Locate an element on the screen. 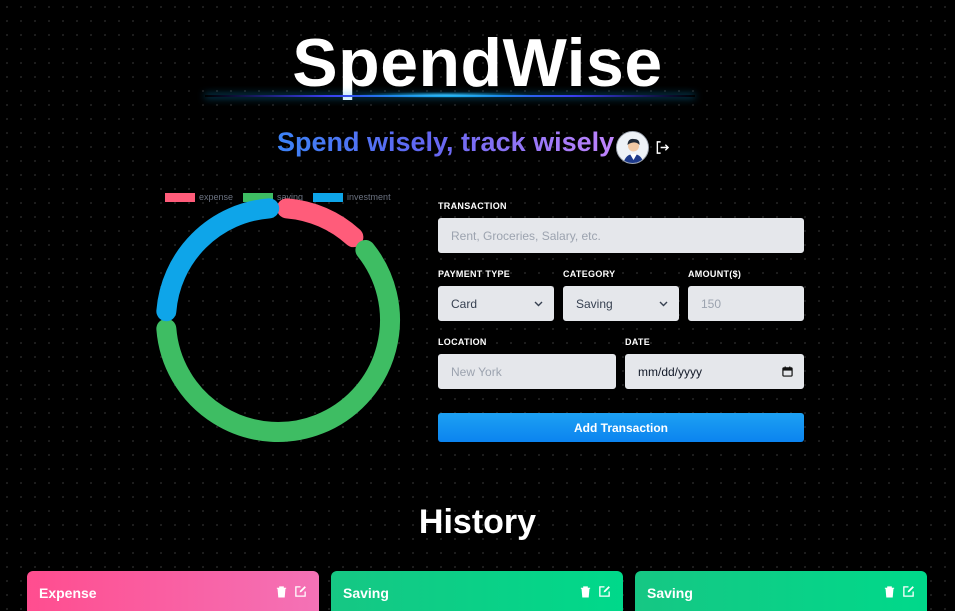 This screenshot has height=611, width=955. amount-label: AMOUNT($) is located at coordinates (715, 274).